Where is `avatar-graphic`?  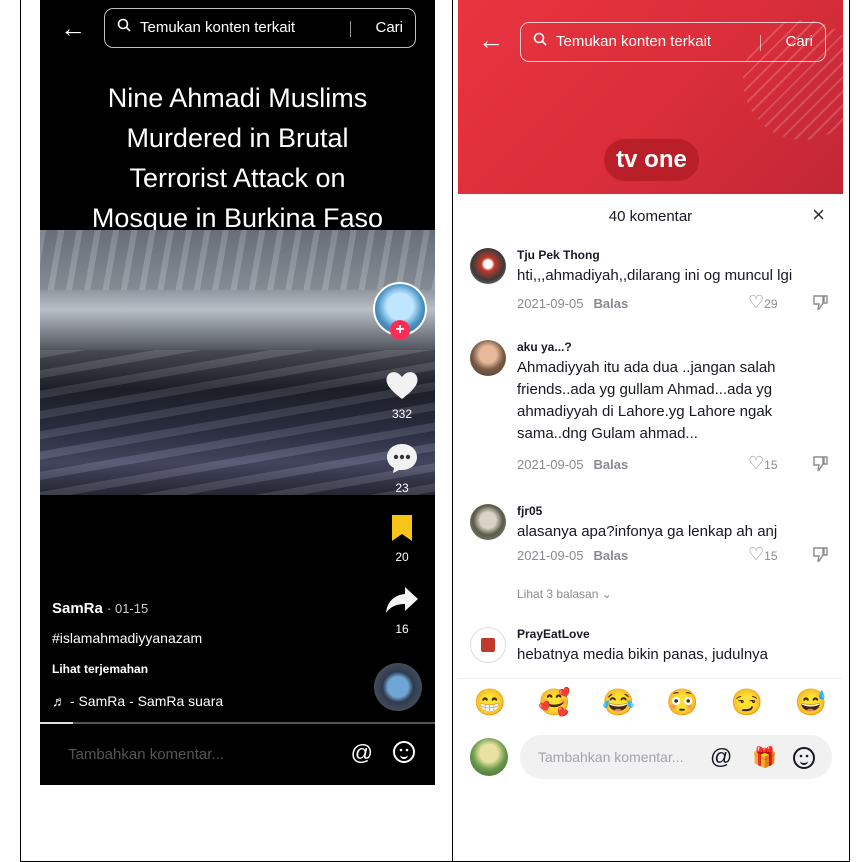
avatar-graphic is located at coordinates (488, 645).